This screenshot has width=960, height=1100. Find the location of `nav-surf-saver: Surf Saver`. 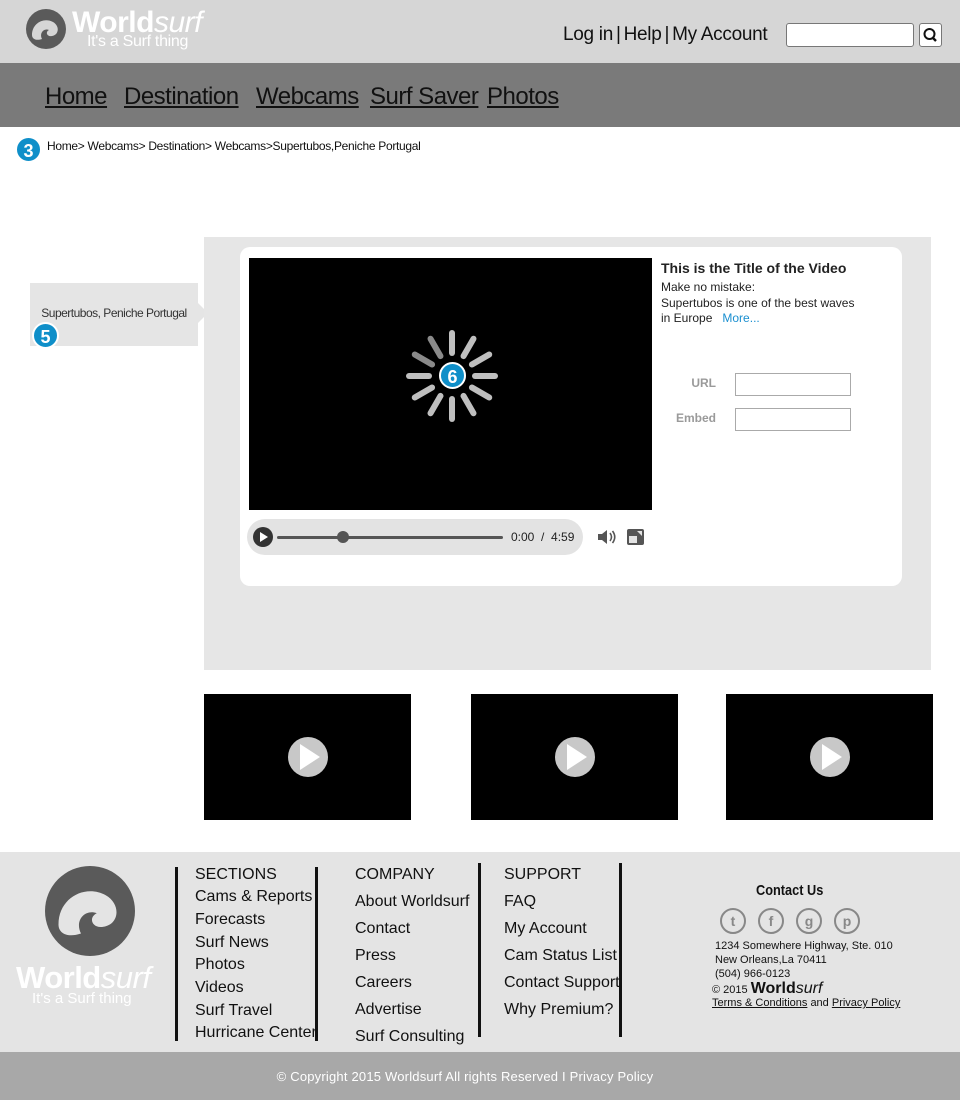

nav-surf-saver: Surf Saver is located at coordinates (424, 97).